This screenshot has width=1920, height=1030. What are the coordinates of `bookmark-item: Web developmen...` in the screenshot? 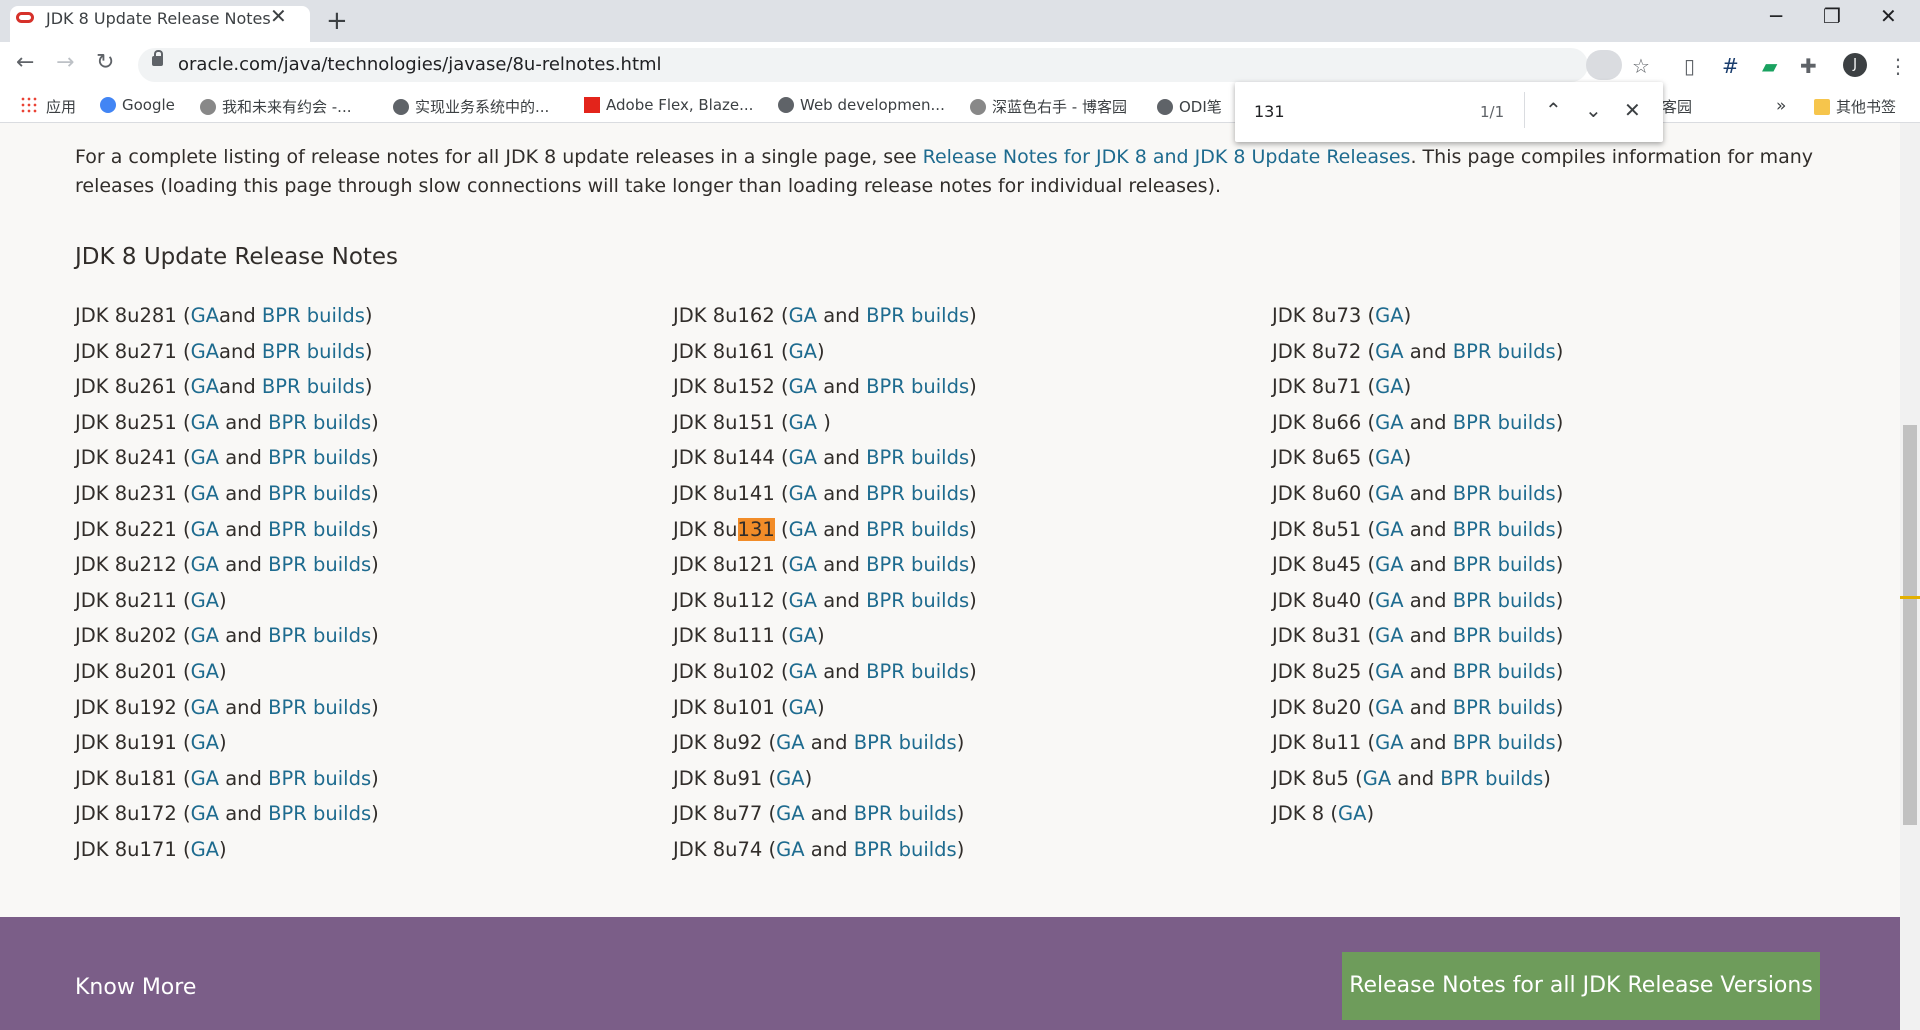 It's located at (861, 105).